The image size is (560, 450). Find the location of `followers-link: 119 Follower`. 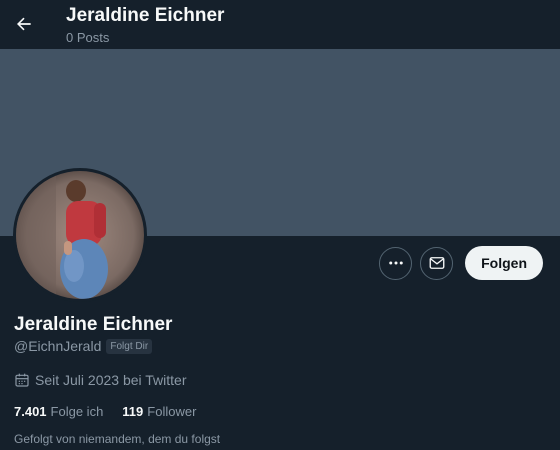

followers-link: 119 Follower is located at coordinates (159, 411).